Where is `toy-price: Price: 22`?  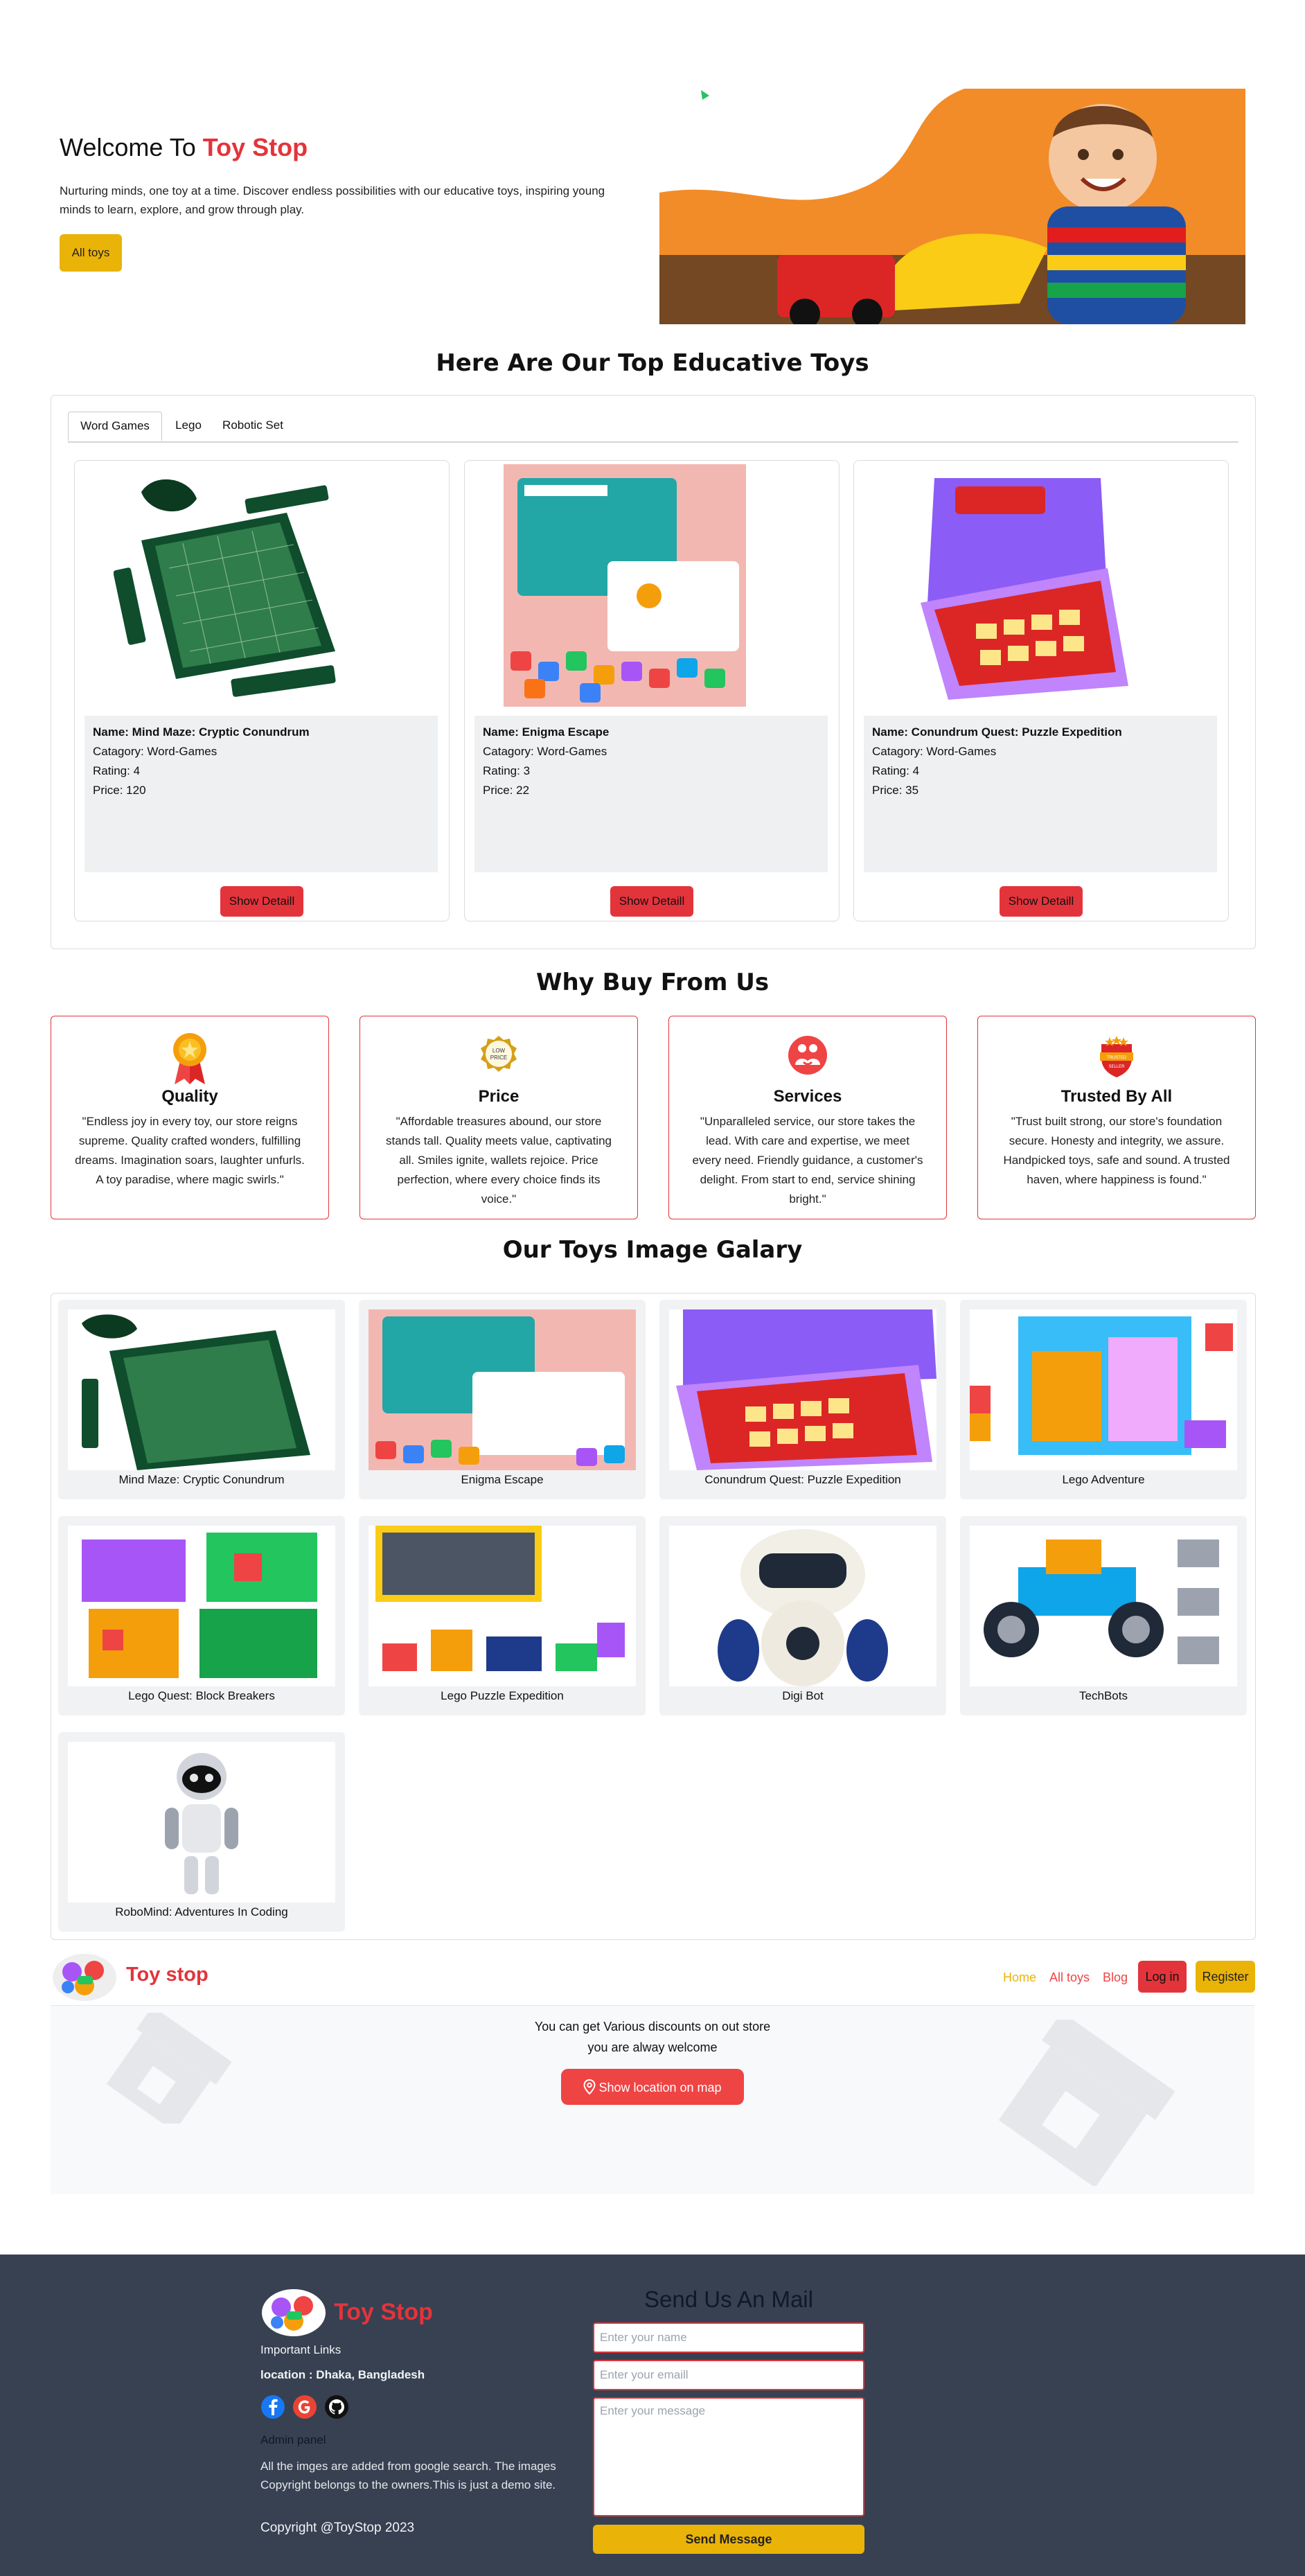
toy-price: Price: 22 is located at coordinates (506, 790).